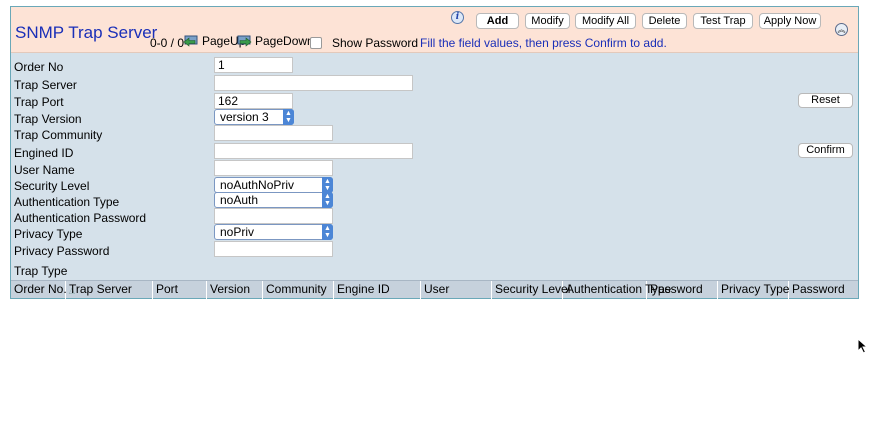  What do you see at coordinates (39, 67) in the screenshot?
I see `order-no-label: Order No` at bounding box center [39, 67].